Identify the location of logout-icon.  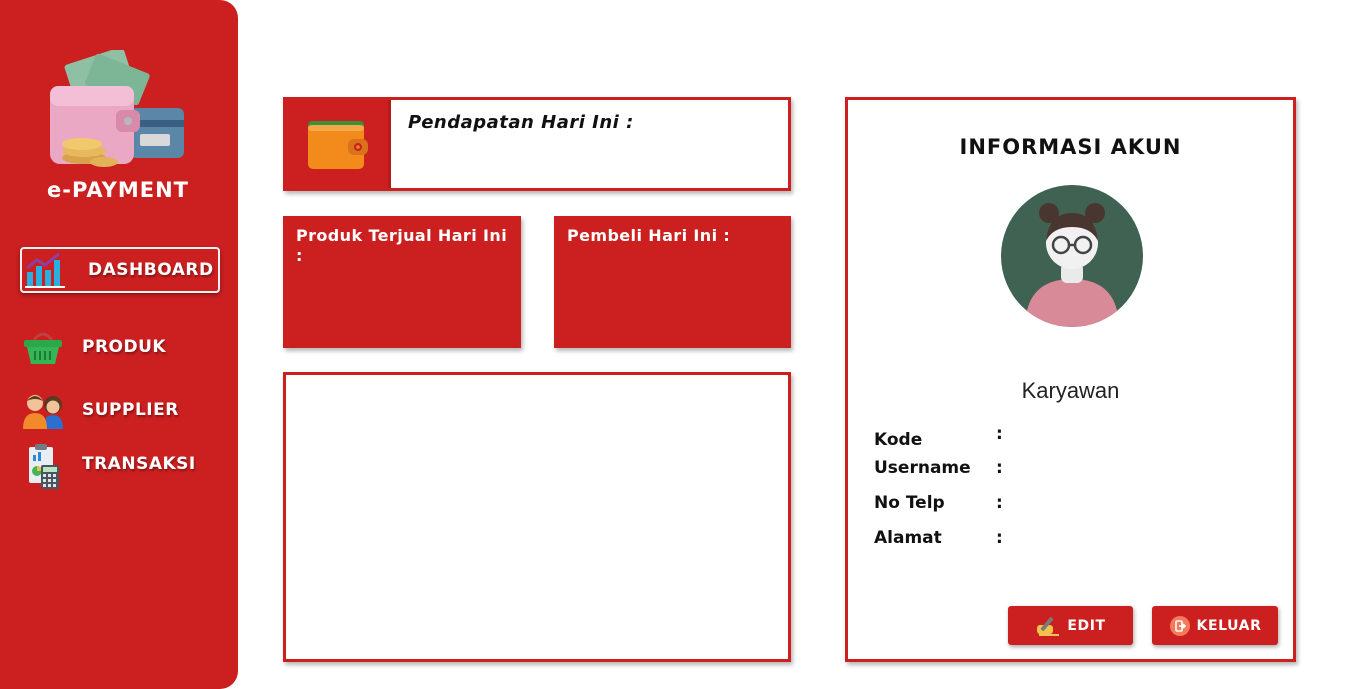
(1179, 625).